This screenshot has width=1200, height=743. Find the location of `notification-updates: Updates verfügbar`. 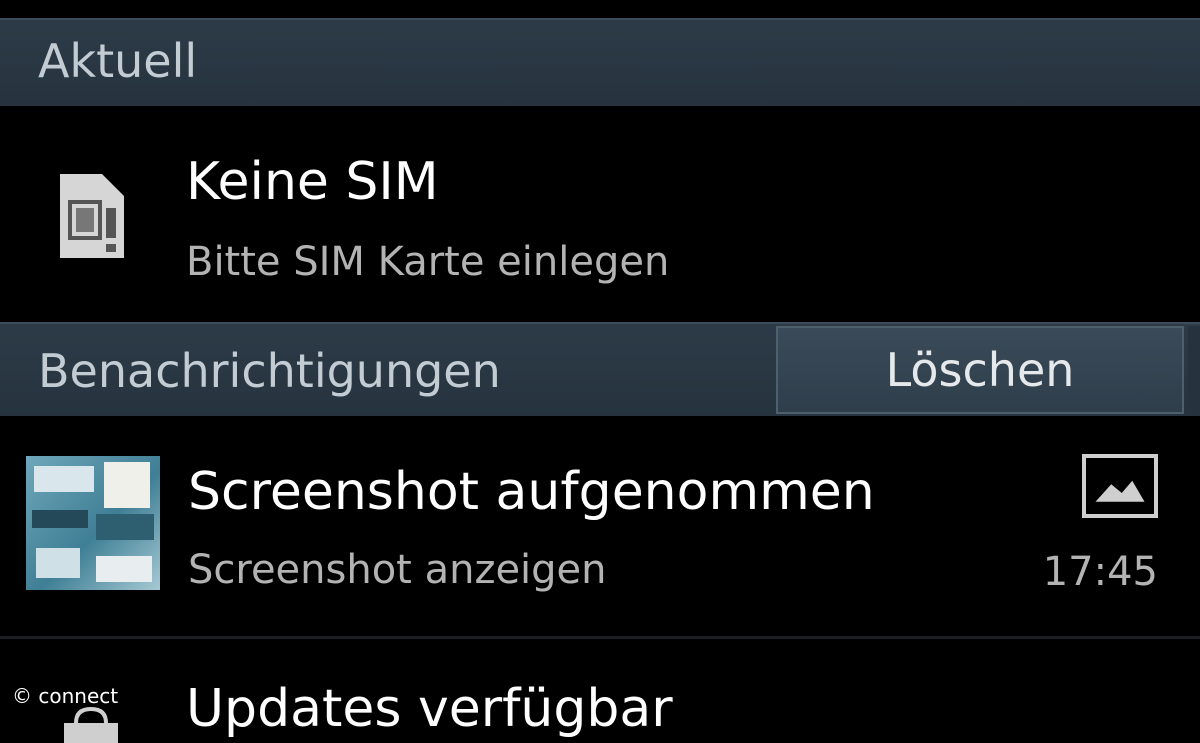

notification-updates: Updates verfügbar is located at coordinates (600, 689).